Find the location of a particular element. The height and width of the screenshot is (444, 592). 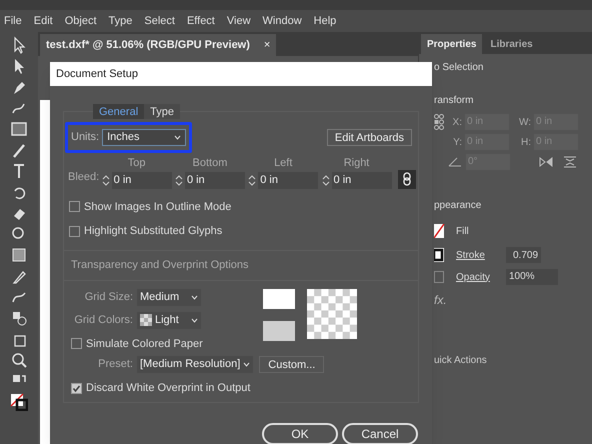

blend-icon is located at coordinates (19, 318).